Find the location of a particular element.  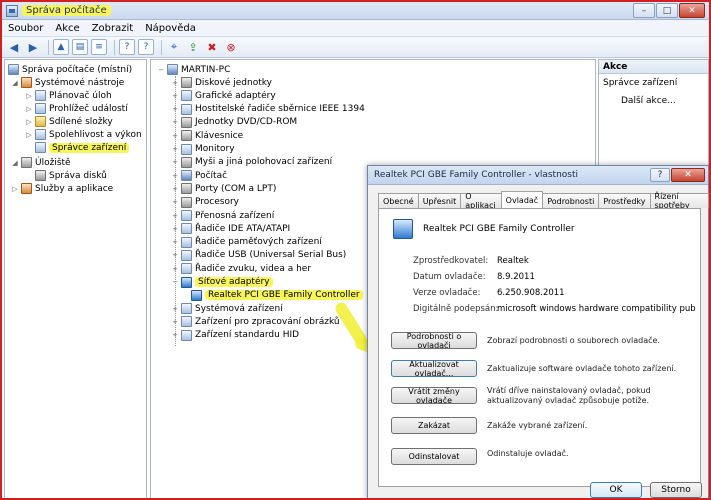

back-arrow-icon: ◀ is located at coordinates (14, 47).